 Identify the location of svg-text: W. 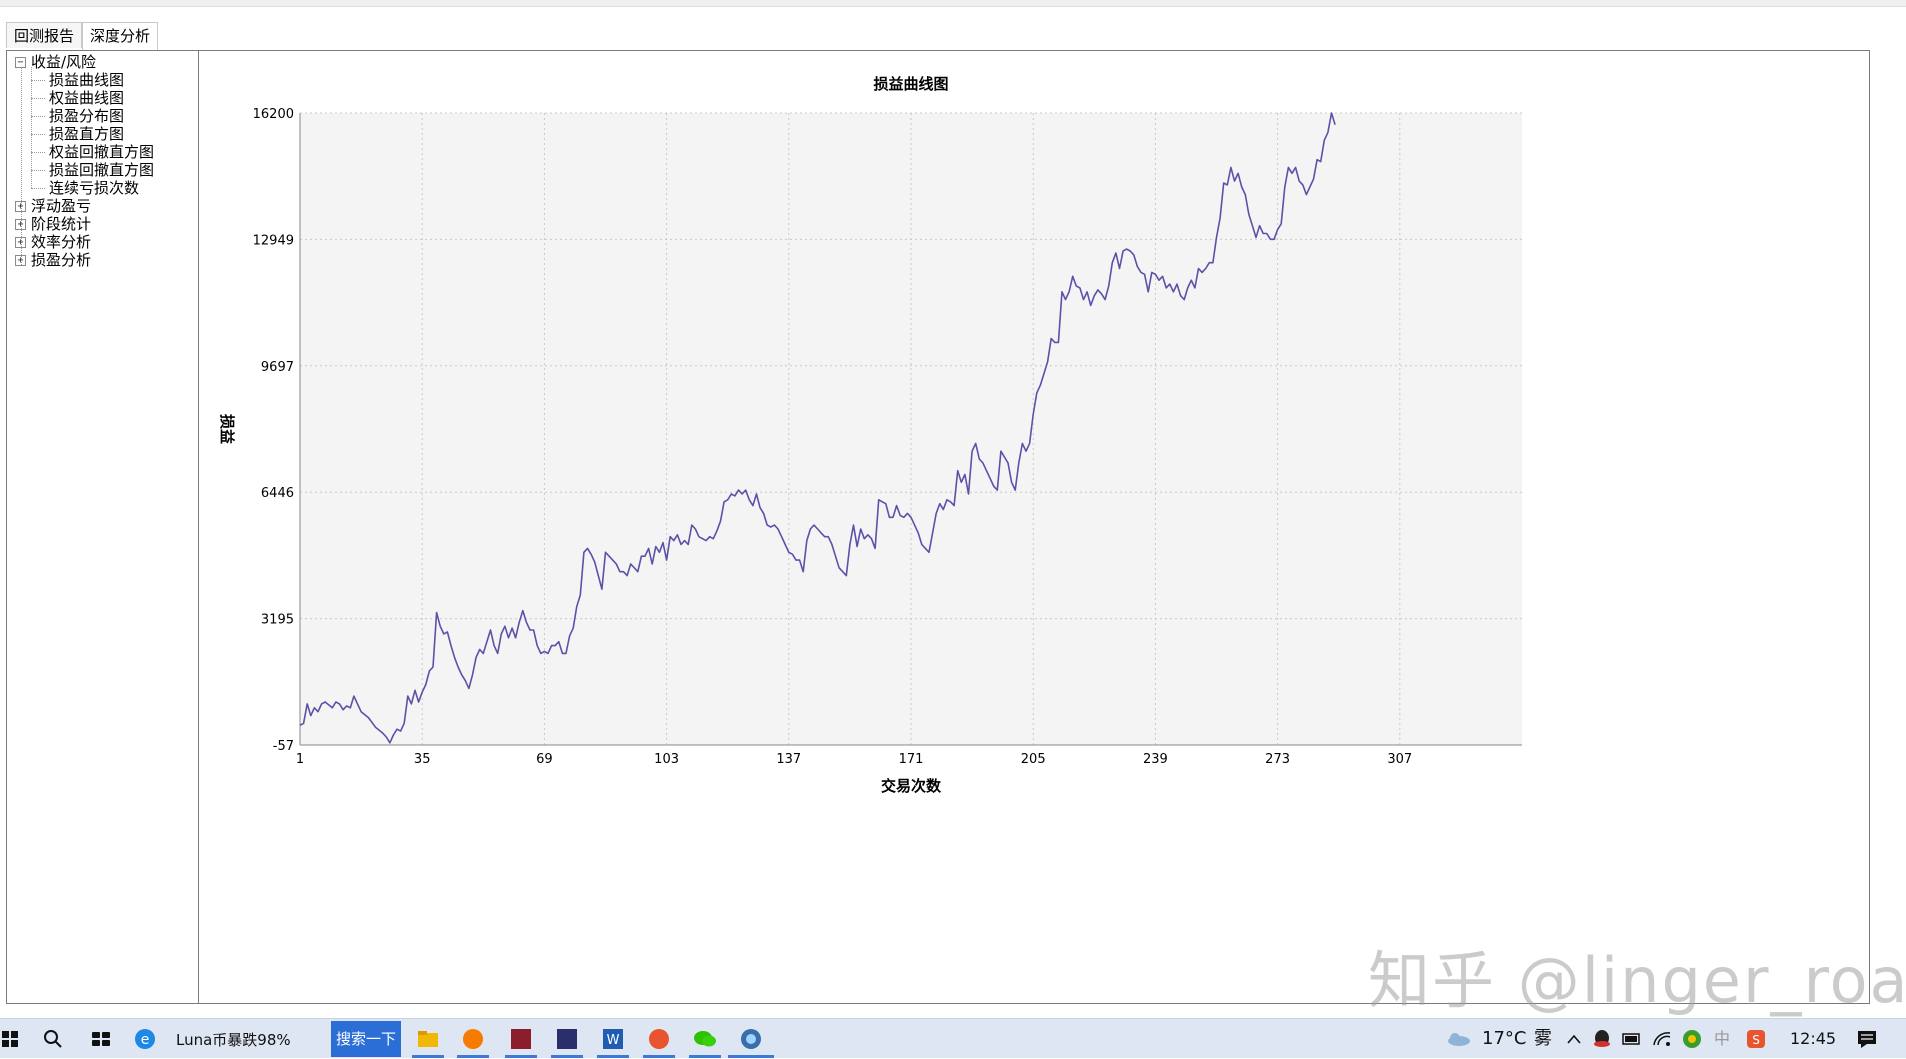
(613, 1040).